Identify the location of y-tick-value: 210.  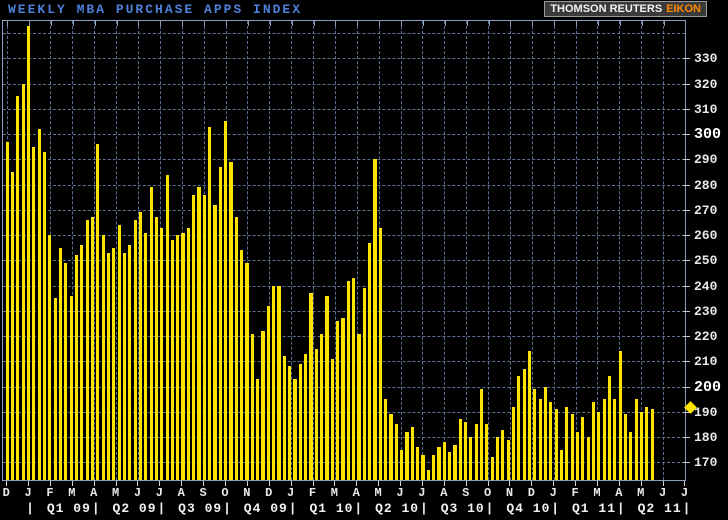
(706, 362).